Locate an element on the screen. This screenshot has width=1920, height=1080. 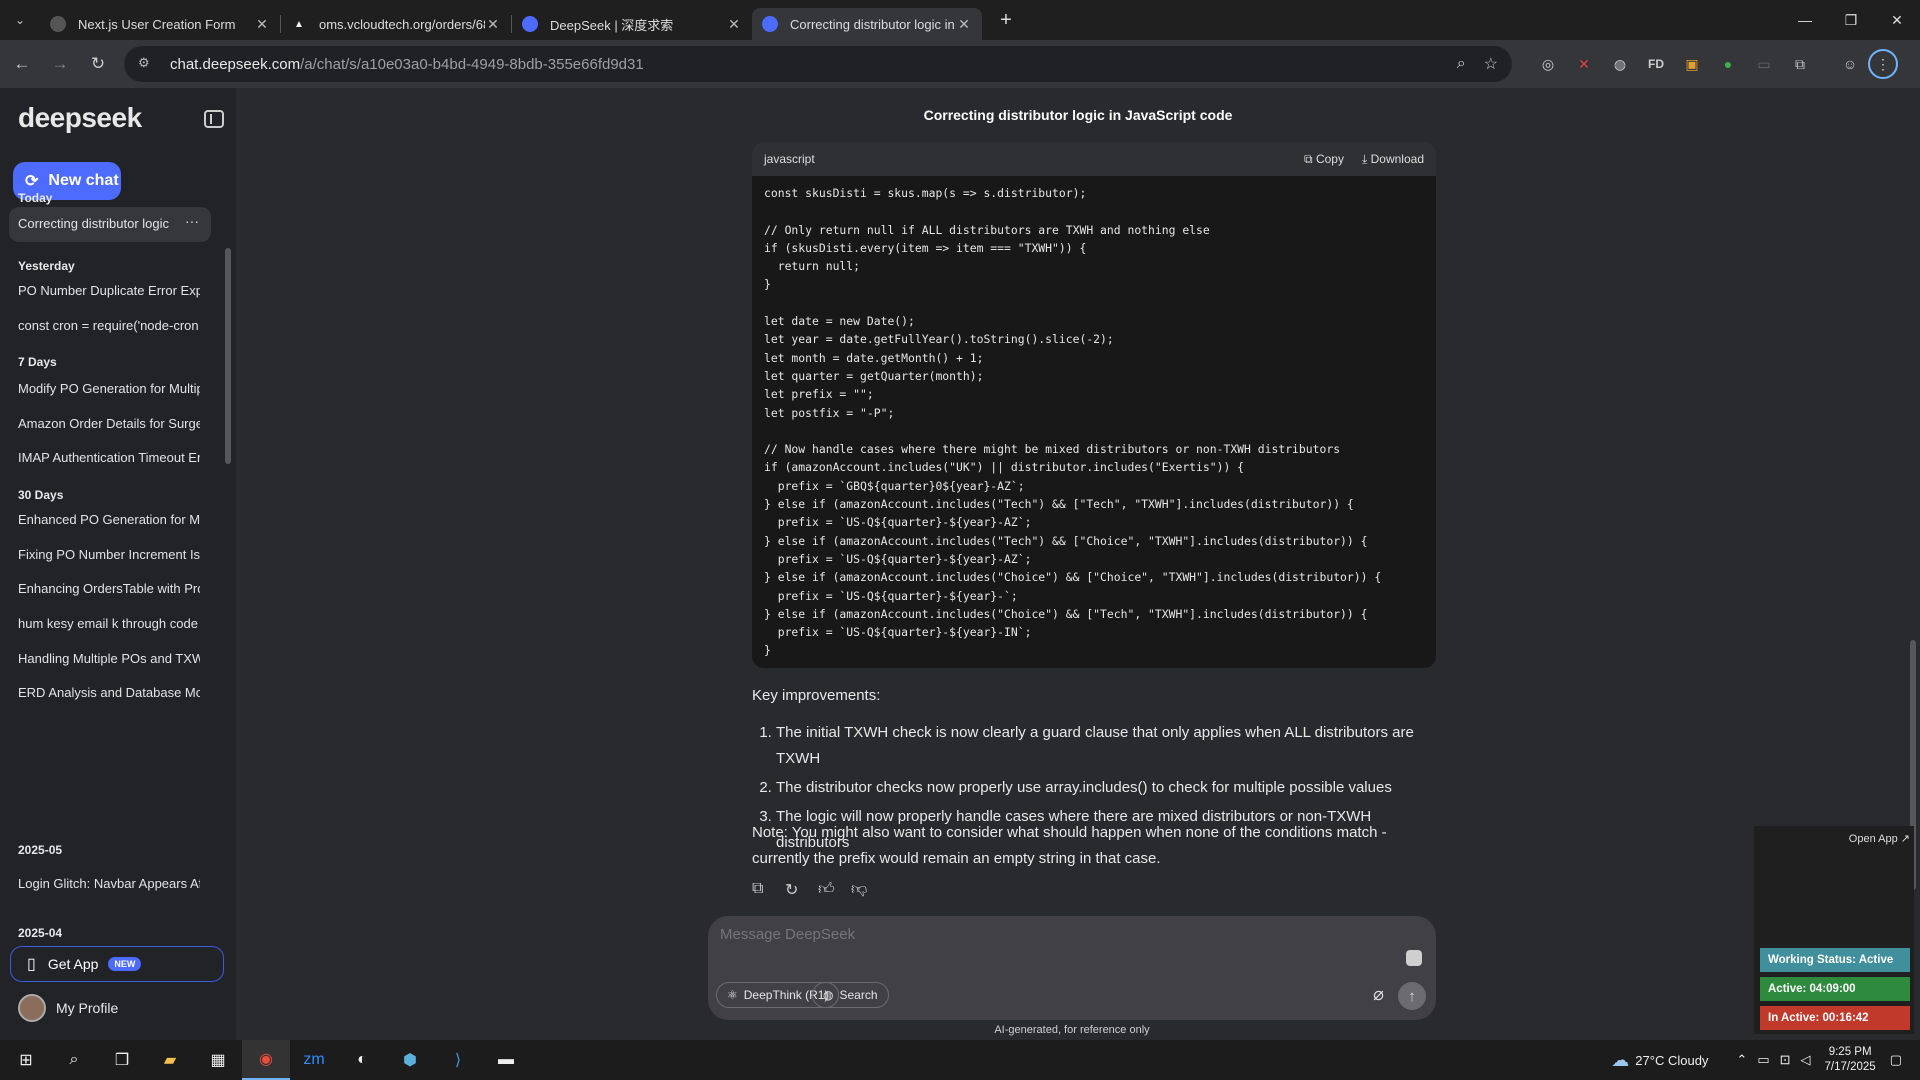
vscode-icon: ⟩ is located at coordinates (458, 1060).